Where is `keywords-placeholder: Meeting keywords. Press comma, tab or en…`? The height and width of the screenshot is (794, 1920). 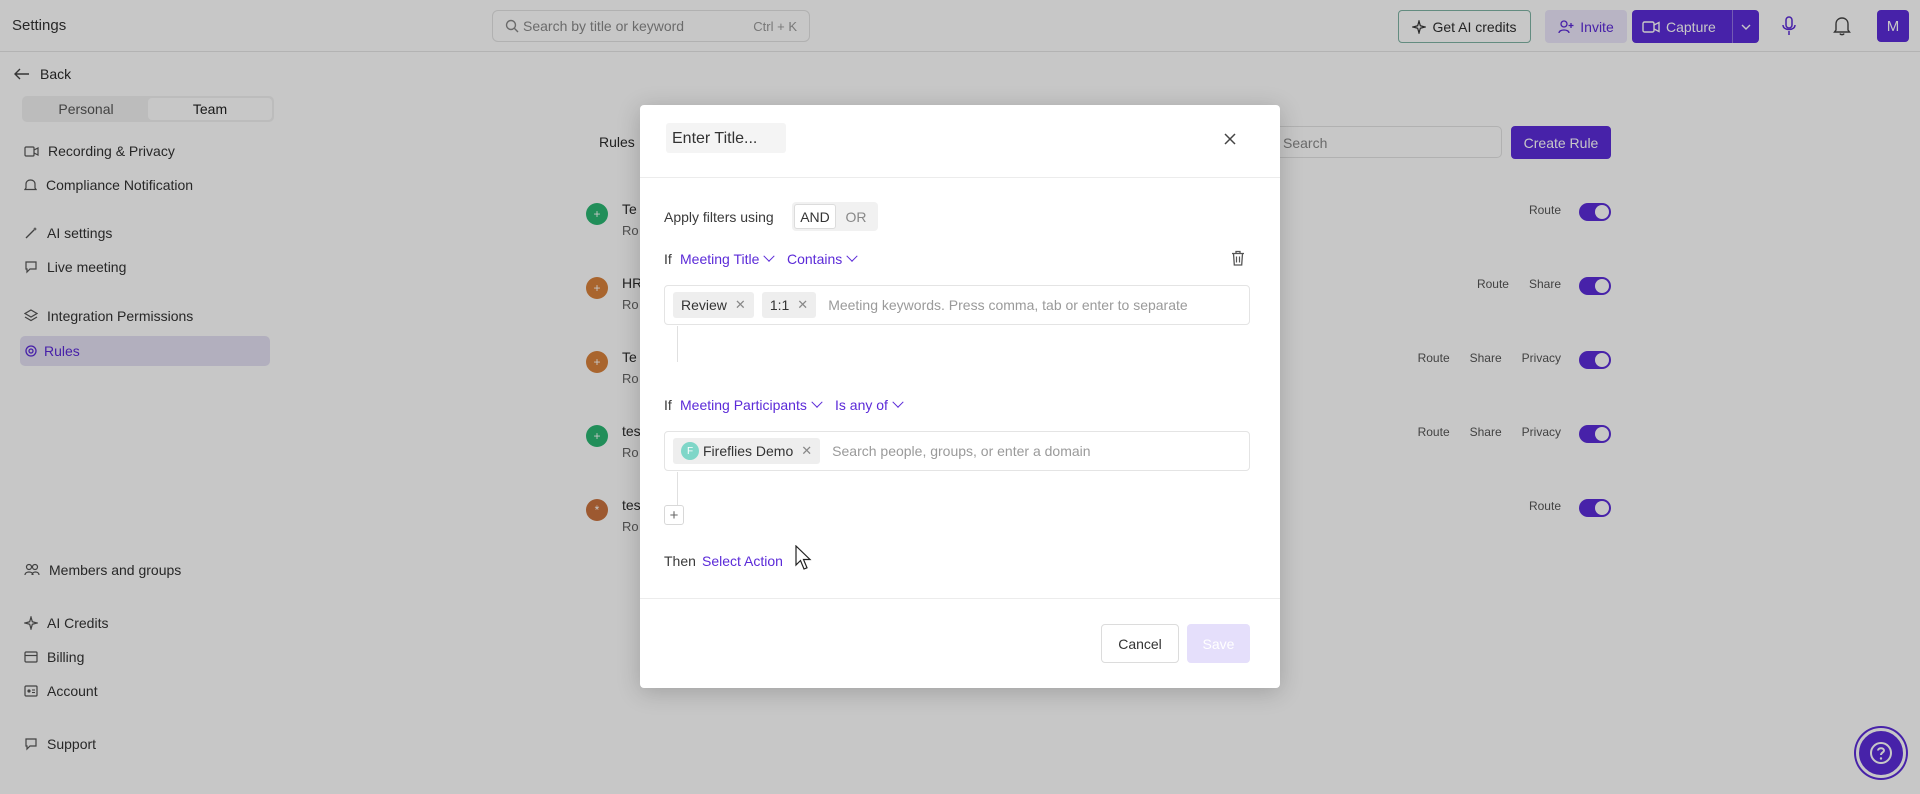 keywords-placeholder: Meeting keywords. Press comma, tab or en… is located at coordinates (1008, 305).